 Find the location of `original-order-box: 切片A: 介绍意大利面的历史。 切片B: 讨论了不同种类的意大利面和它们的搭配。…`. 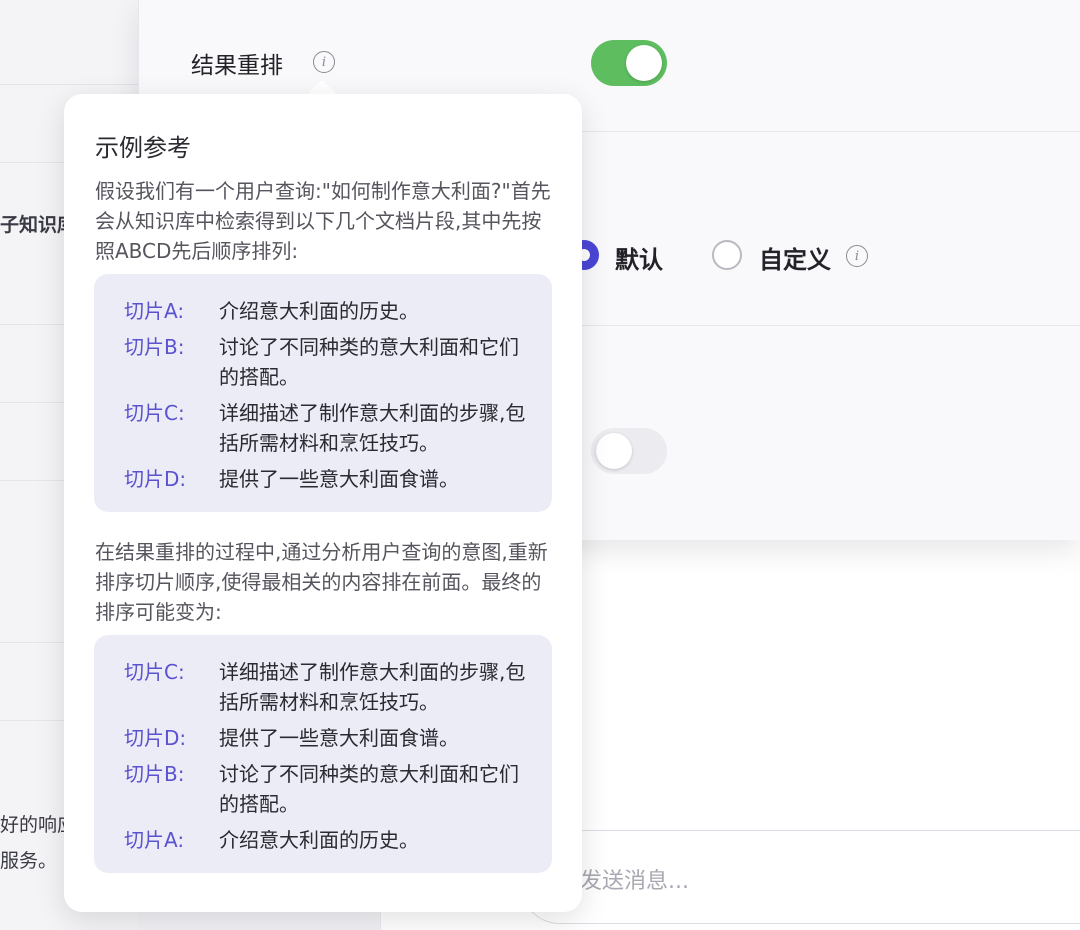

original-order-box: 切片A: 介绍意大利面的历史。 切片B: 讨论了不同种类的意大利面和它们的搭配。… is located at coordinates (323, 393).